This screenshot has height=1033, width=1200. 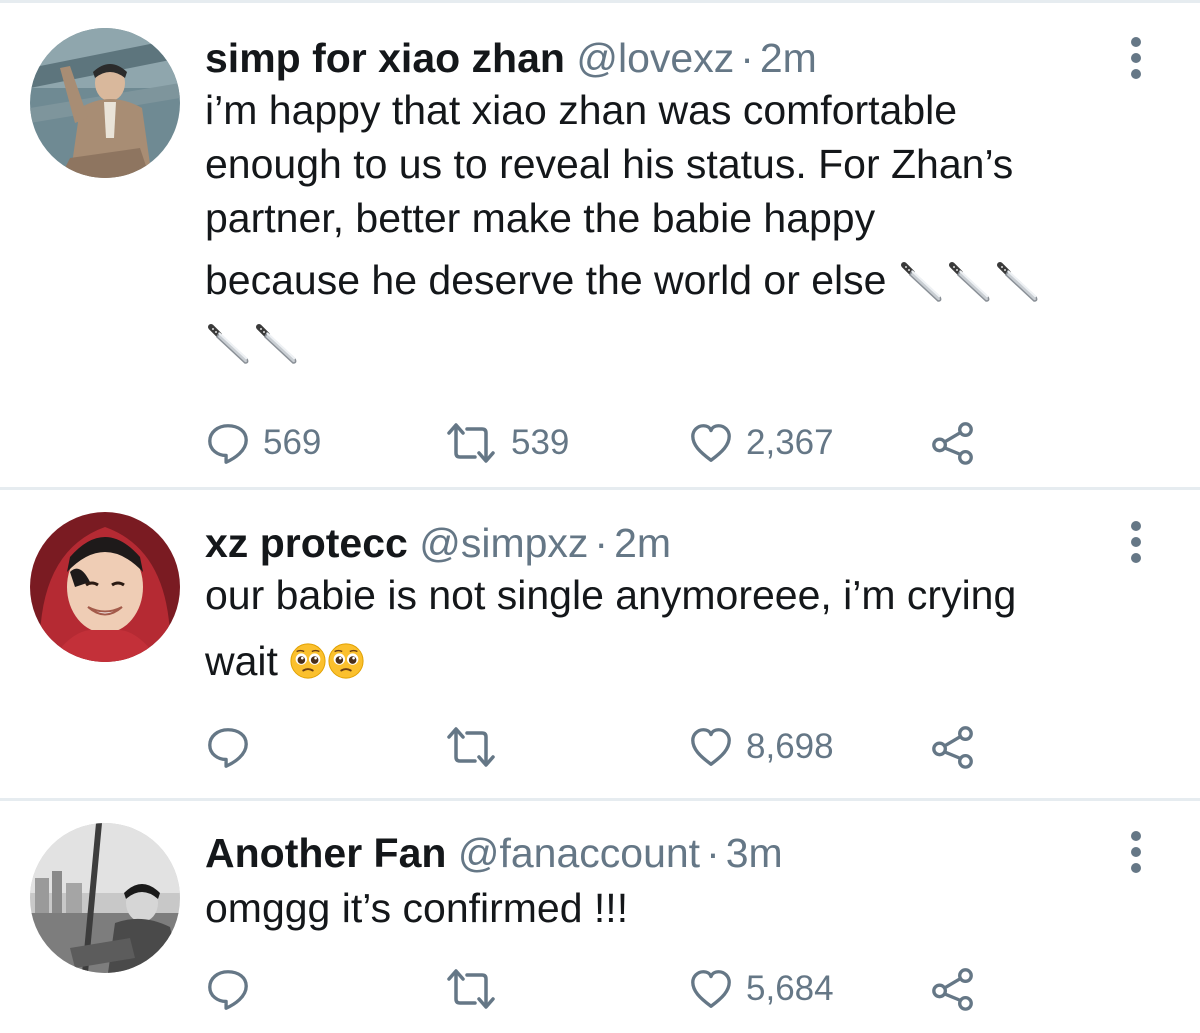 I want to click on tweet-actions: 569 539 2,367, so click(x=605, y=443).